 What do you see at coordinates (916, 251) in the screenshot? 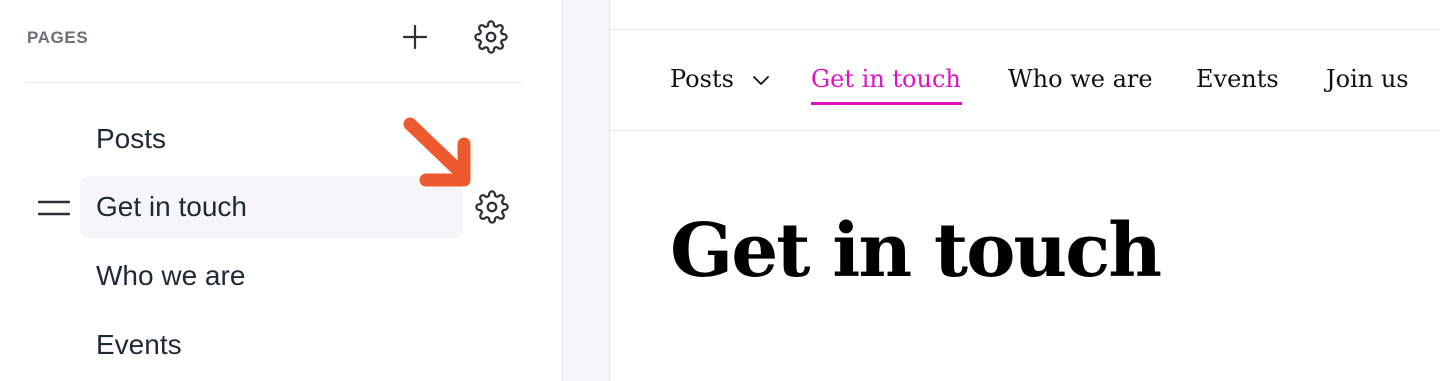
I see `page-title: Get in touch` at bounding box center [916, 251].